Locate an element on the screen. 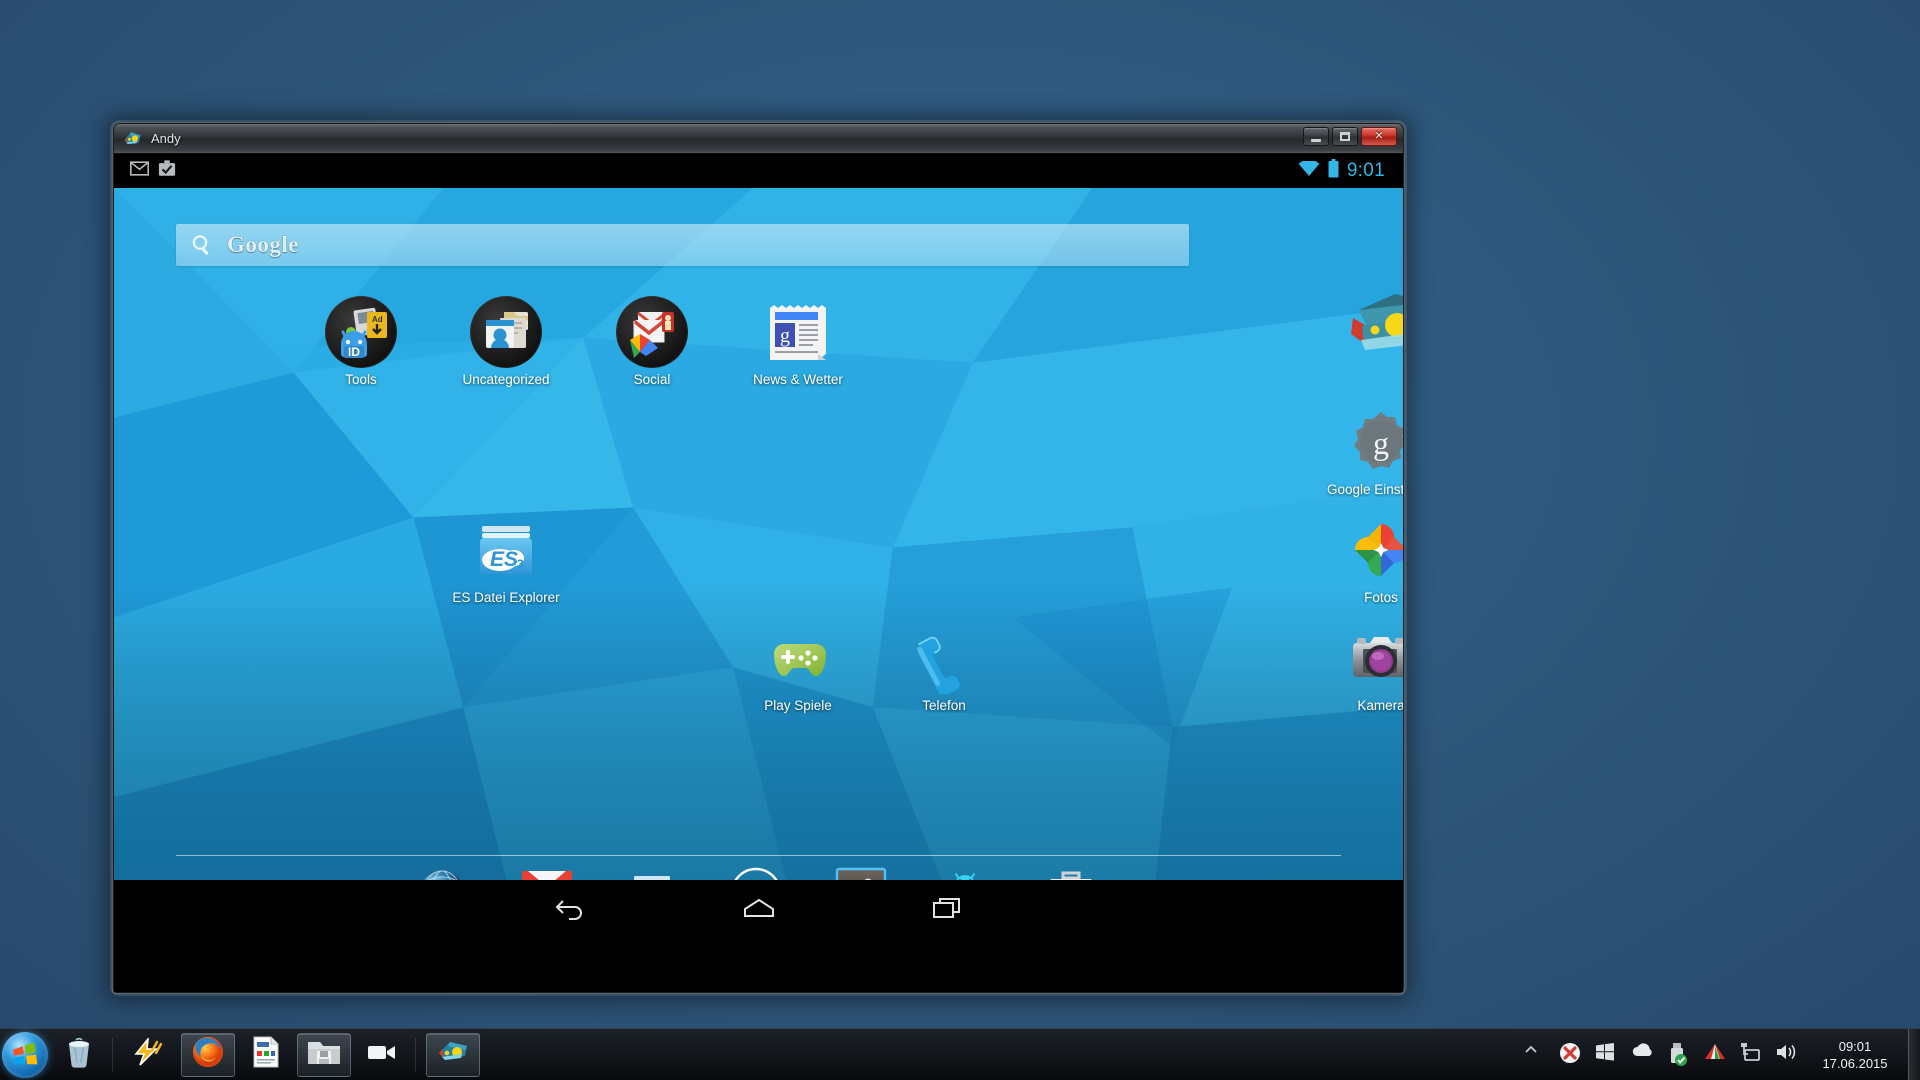 This screenshot has height=1080, width=1920. svg-text: 3 is located at coordinates (520, 564).